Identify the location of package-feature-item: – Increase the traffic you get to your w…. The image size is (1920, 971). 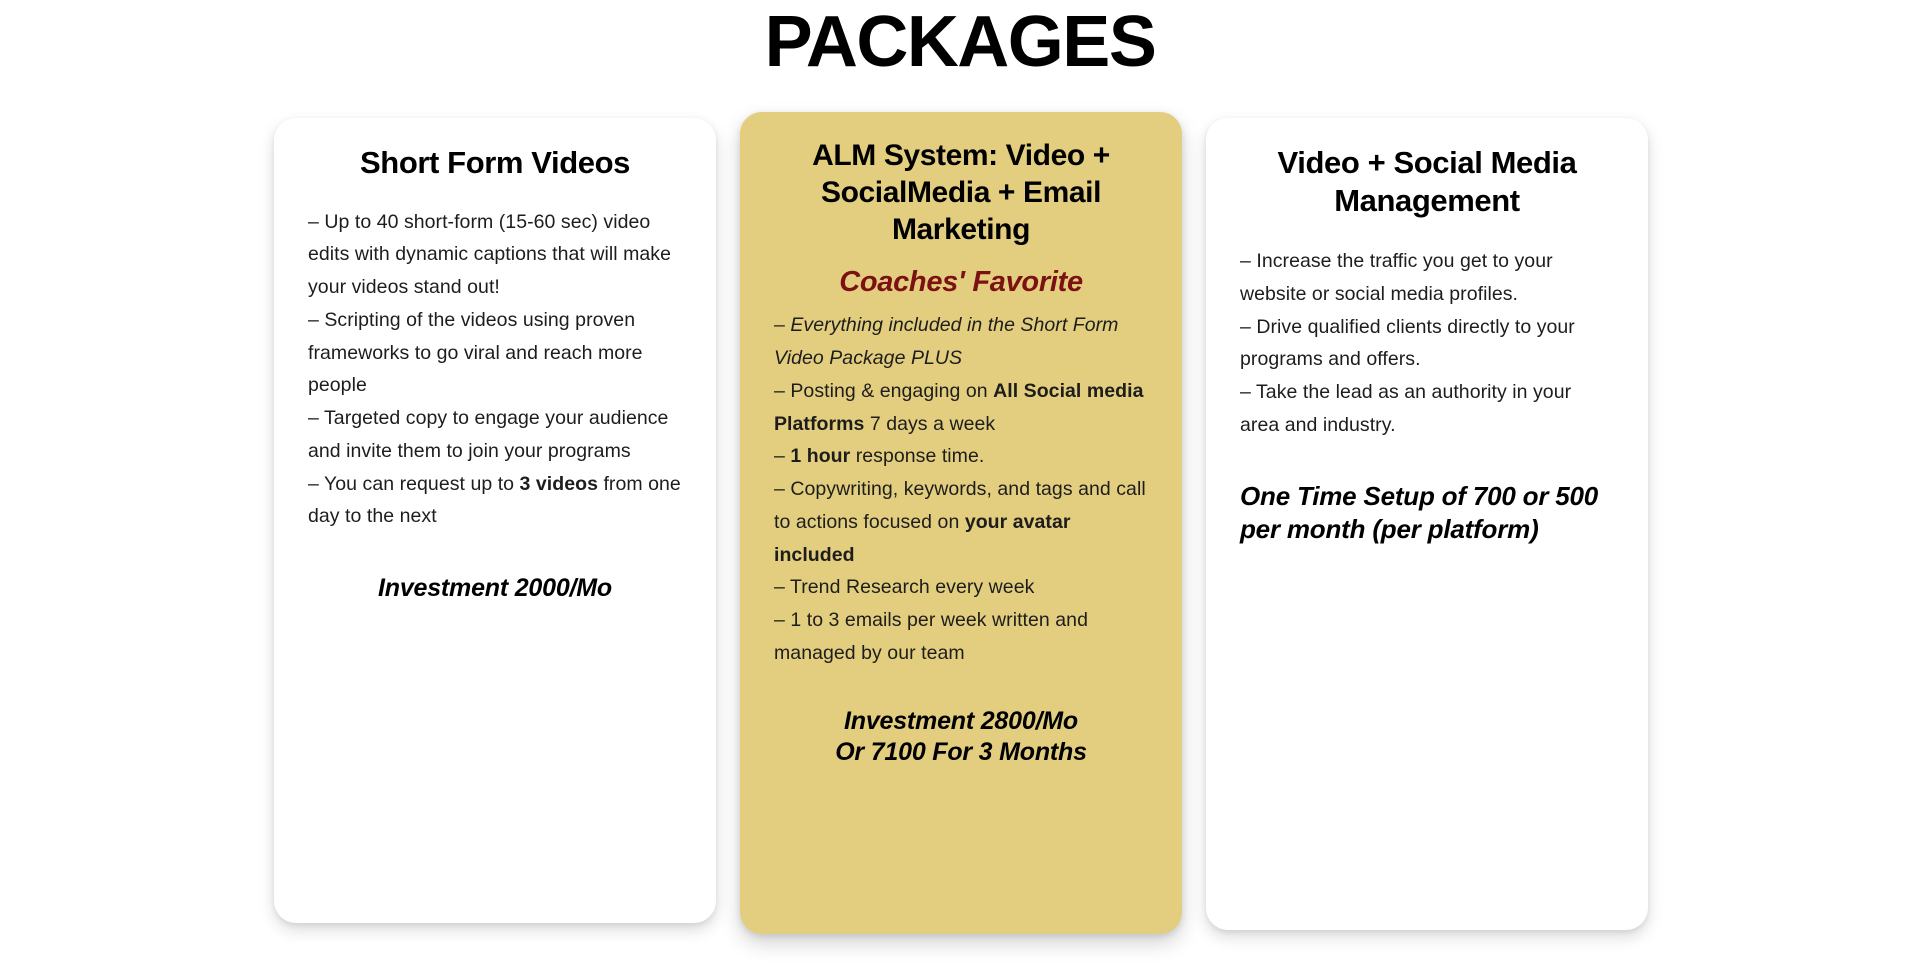
(1396, 277).